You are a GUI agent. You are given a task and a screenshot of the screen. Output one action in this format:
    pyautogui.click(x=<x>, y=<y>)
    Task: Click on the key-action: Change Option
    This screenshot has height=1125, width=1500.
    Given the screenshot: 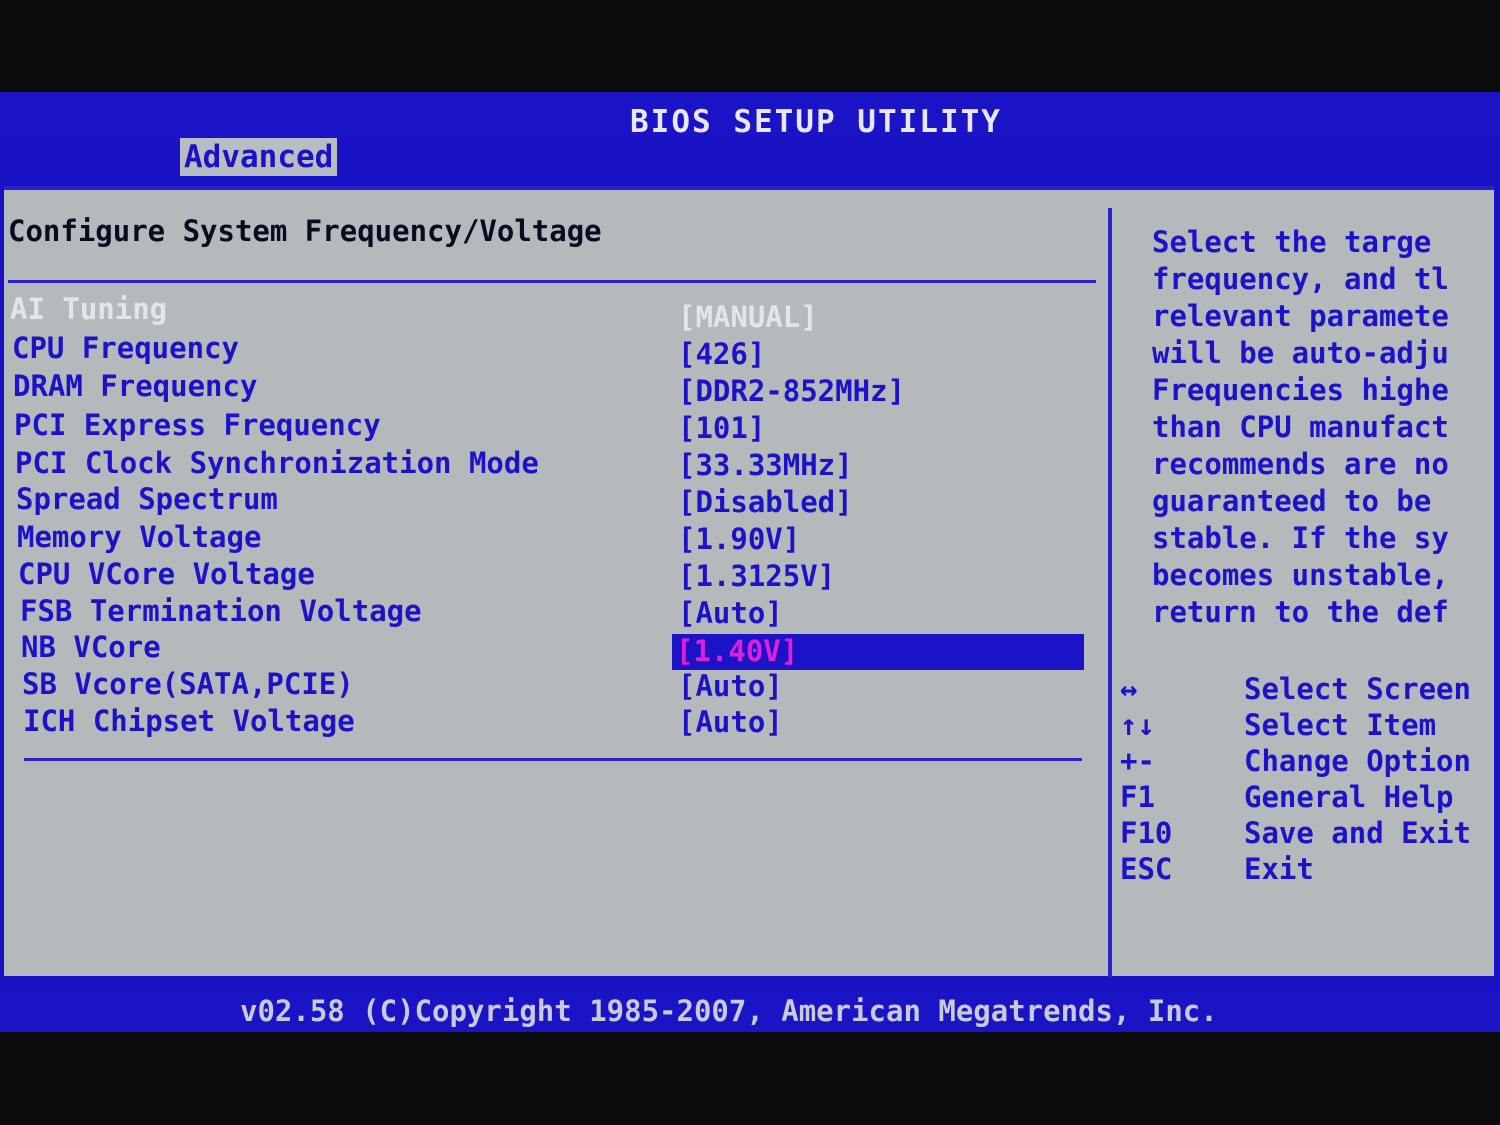 What is the action you would take?
    pyautogui.click(x=1357, y=761)
    